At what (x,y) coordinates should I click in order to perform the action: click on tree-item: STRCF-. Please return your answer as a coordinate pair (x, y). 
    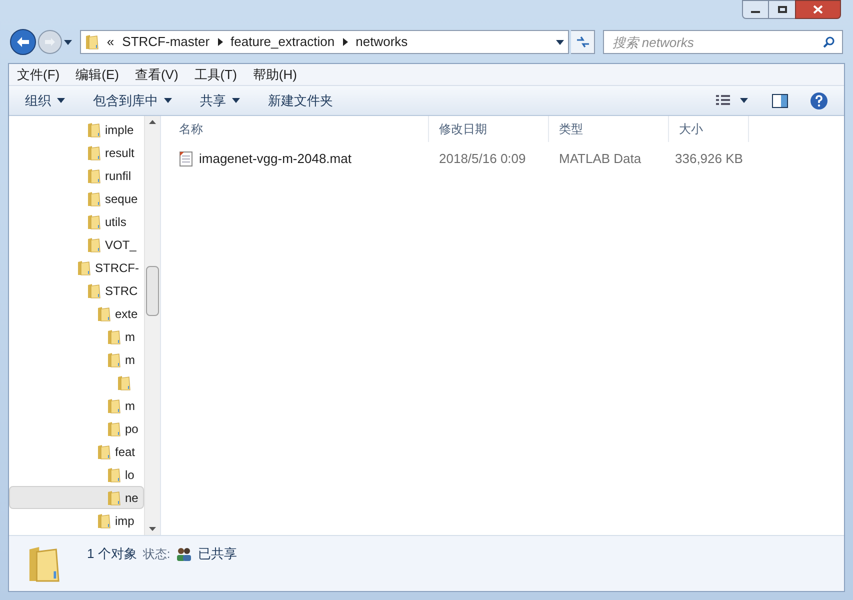
    Looking at the image, I should click on (76, 267).